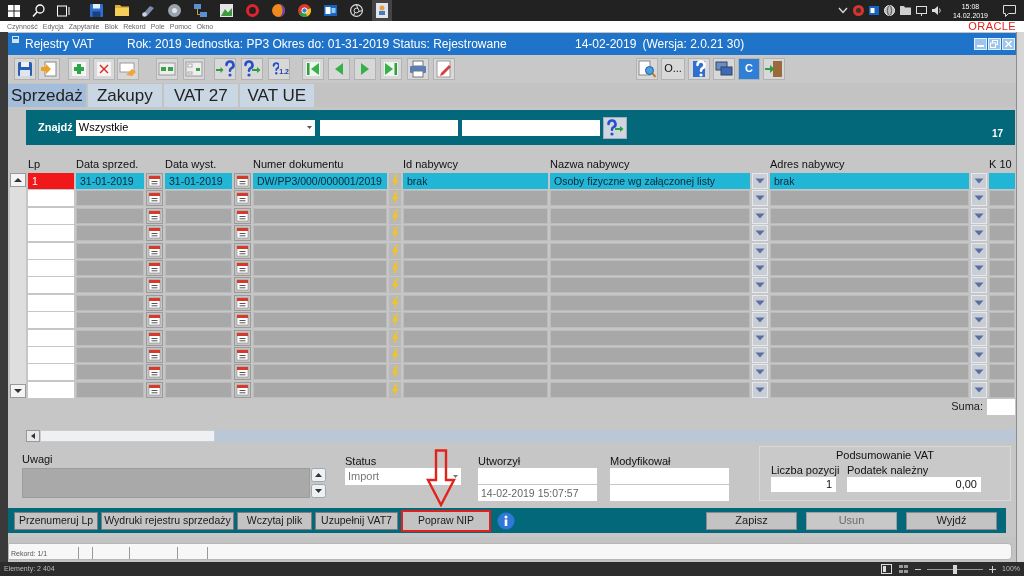 The image size is (1024, 576). I want to click on search-icon, so click(38, 10).